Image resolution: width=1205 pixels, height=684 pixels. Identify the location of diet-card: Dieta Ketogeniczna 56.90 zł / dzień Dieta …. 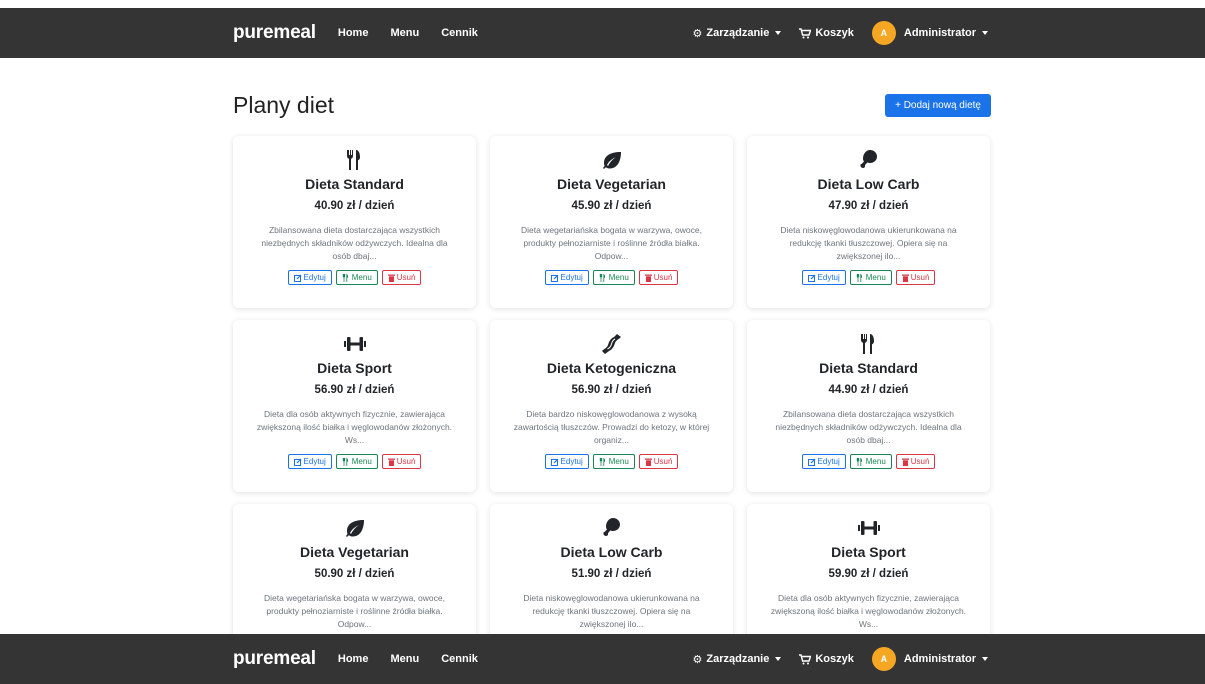
(611, 406).